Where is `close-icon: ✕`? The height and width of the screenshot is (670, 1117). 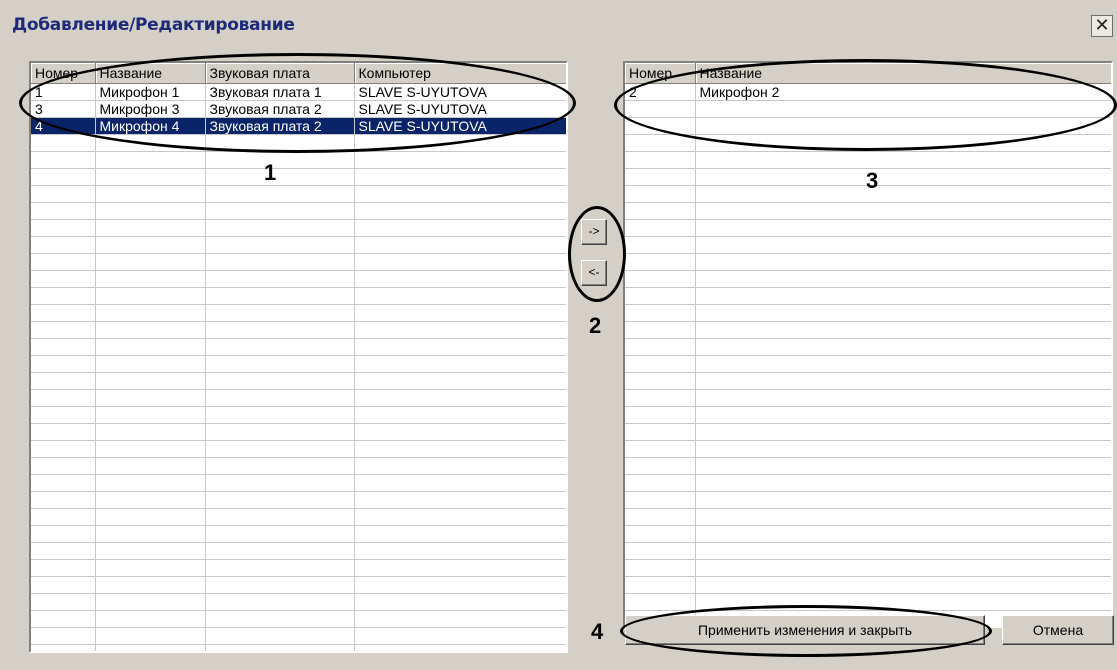 close-icon: ✕ is located at coordinates (1102, 25).